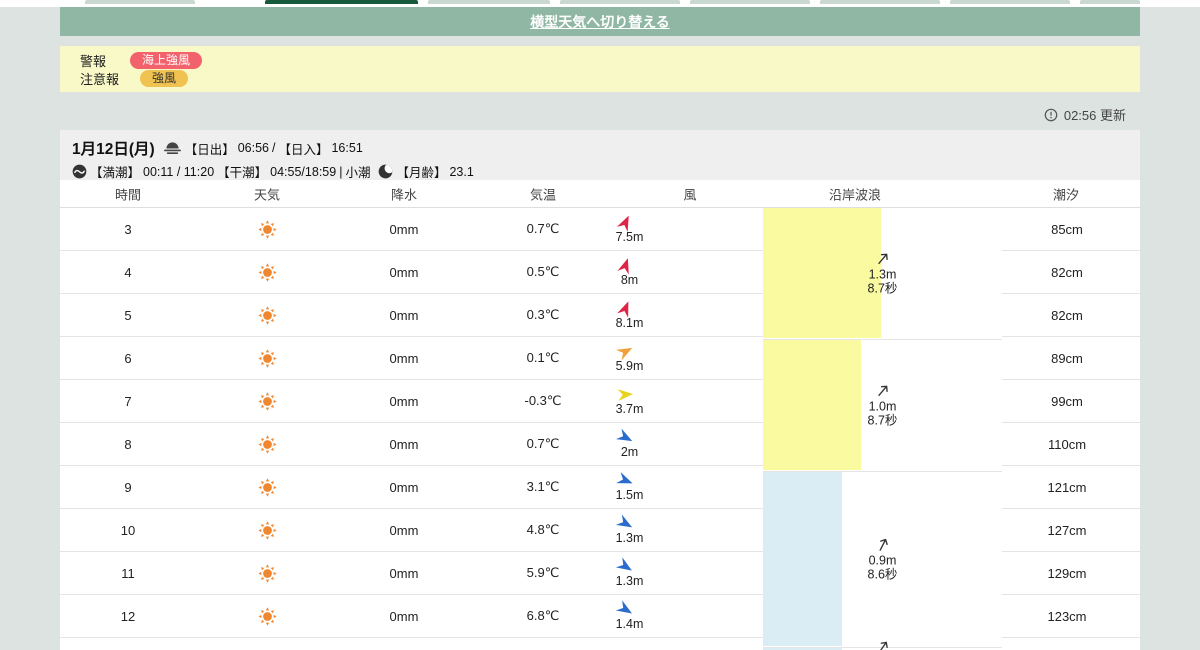 The width and height of the screenshot is (1200, 650). Describe the element at coordinates (629, 366) in the screenshot. I see `wind-speed-value: 5.9m` at that location.